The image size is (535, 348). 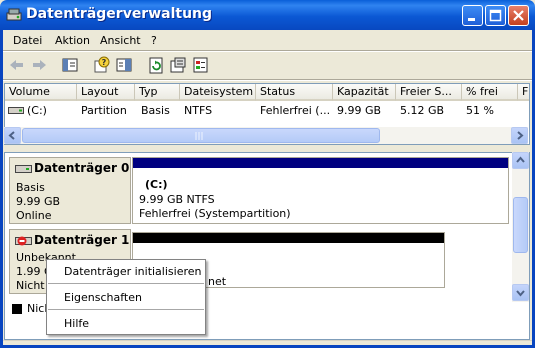 I want to click on arrow-down-icon, so click(x=520, y=293).